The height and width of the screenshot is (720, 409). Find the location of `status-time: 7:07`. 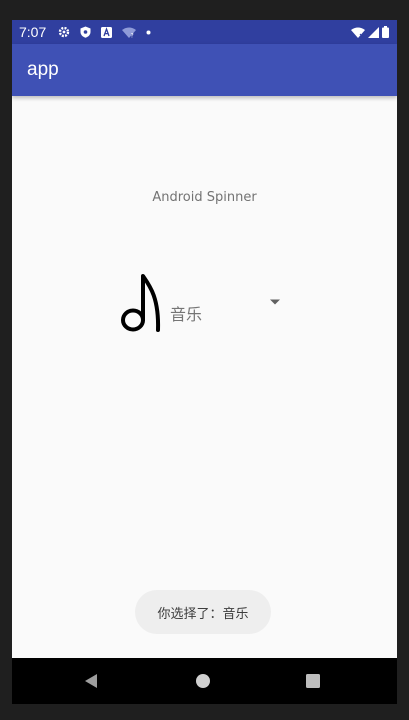

status-time: 7:07 is located at coordinates (33, 32).